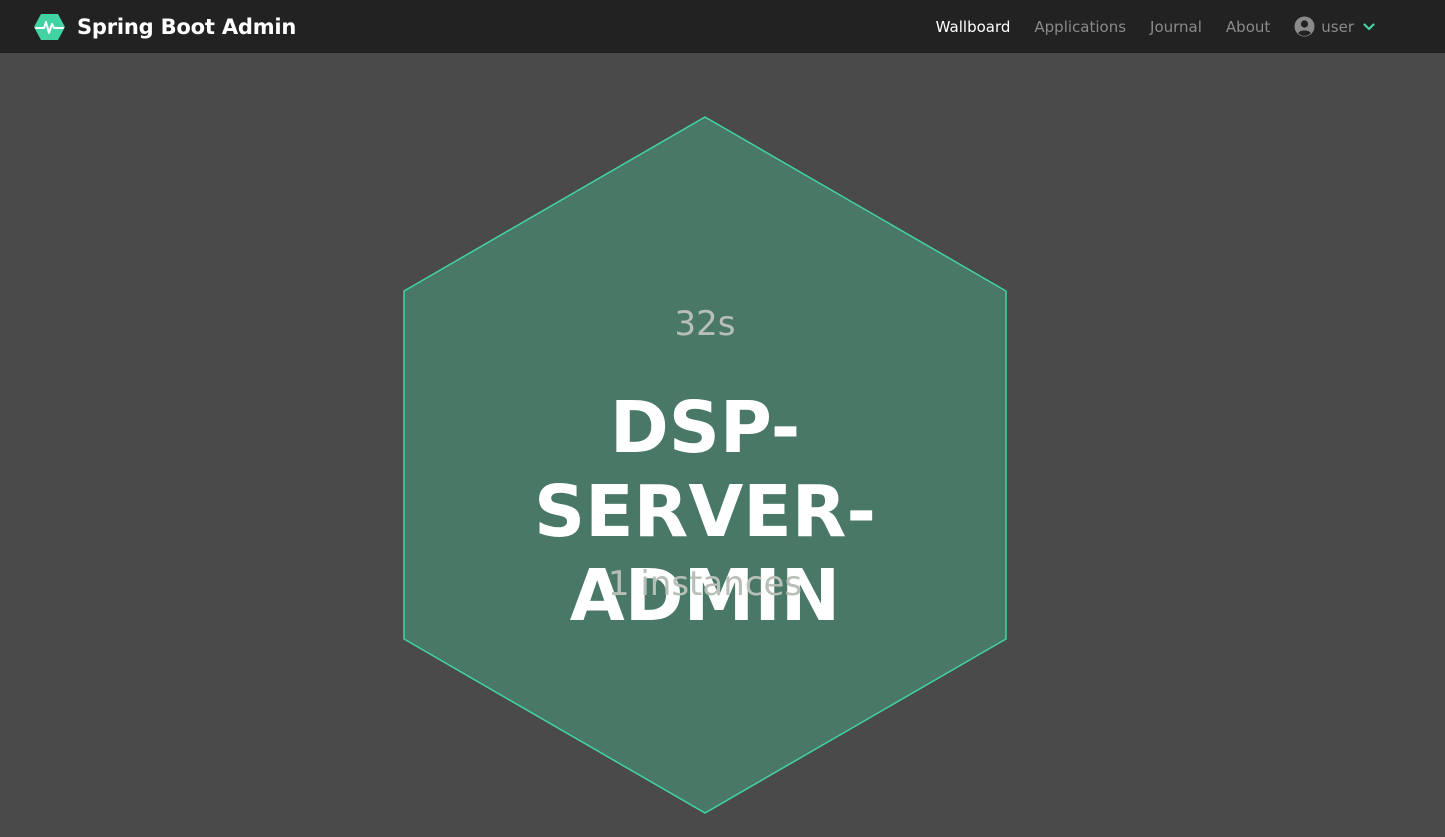 The height and width of the screenshot is (837, 1445). I want to click on nav-link-about: About, so click(1248, 27).